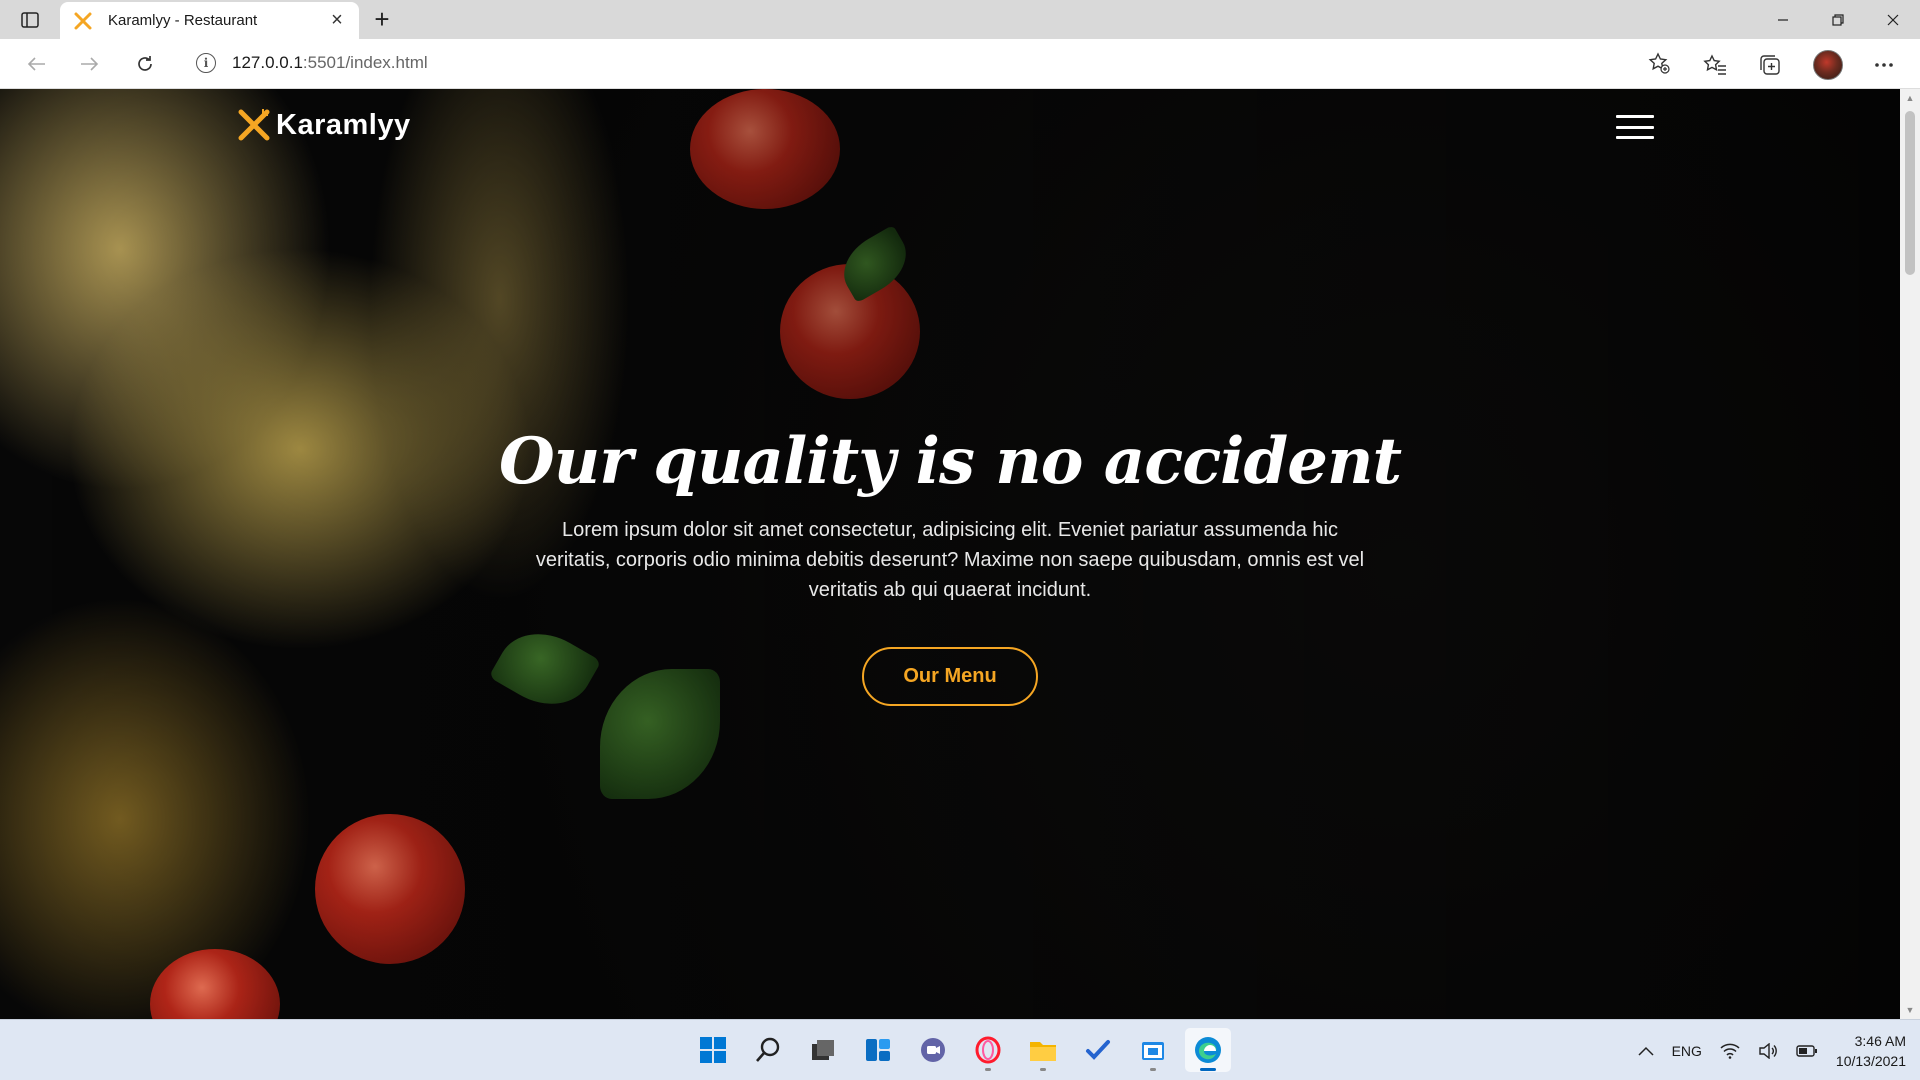 The width and height of the screenshot is (1920, 1080). What do you see at coordinates (1828, 65) in the screenshot?
I see `profile-avatar` at bounding box center [1828, 65].